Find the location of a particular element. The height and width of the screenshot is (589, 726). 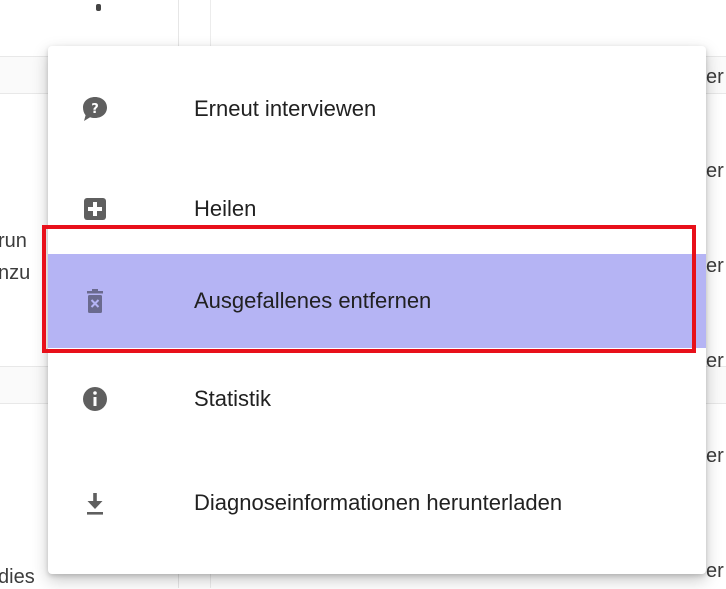

menu-item-label: Ausgefallenes entfernen is located at coordinates (313, 300).